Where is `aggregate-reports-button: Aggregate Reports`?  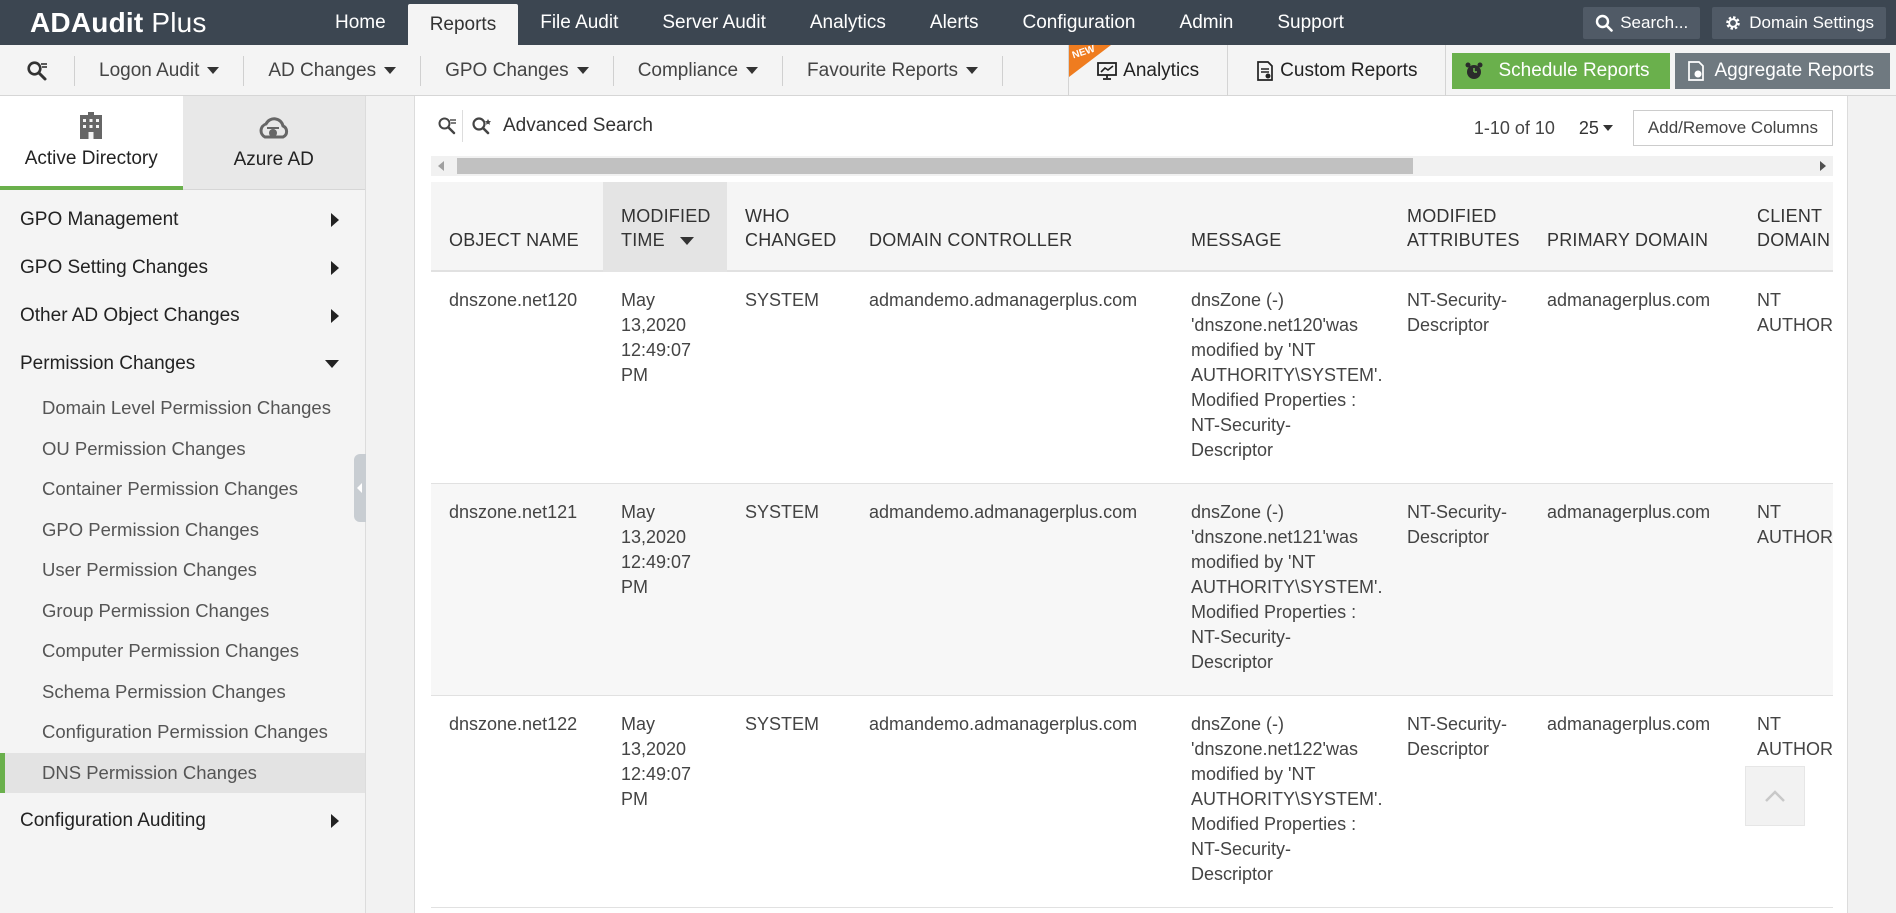
aggregate-reports-button: Aggregate Reports is located at coordinates (1782, 70).